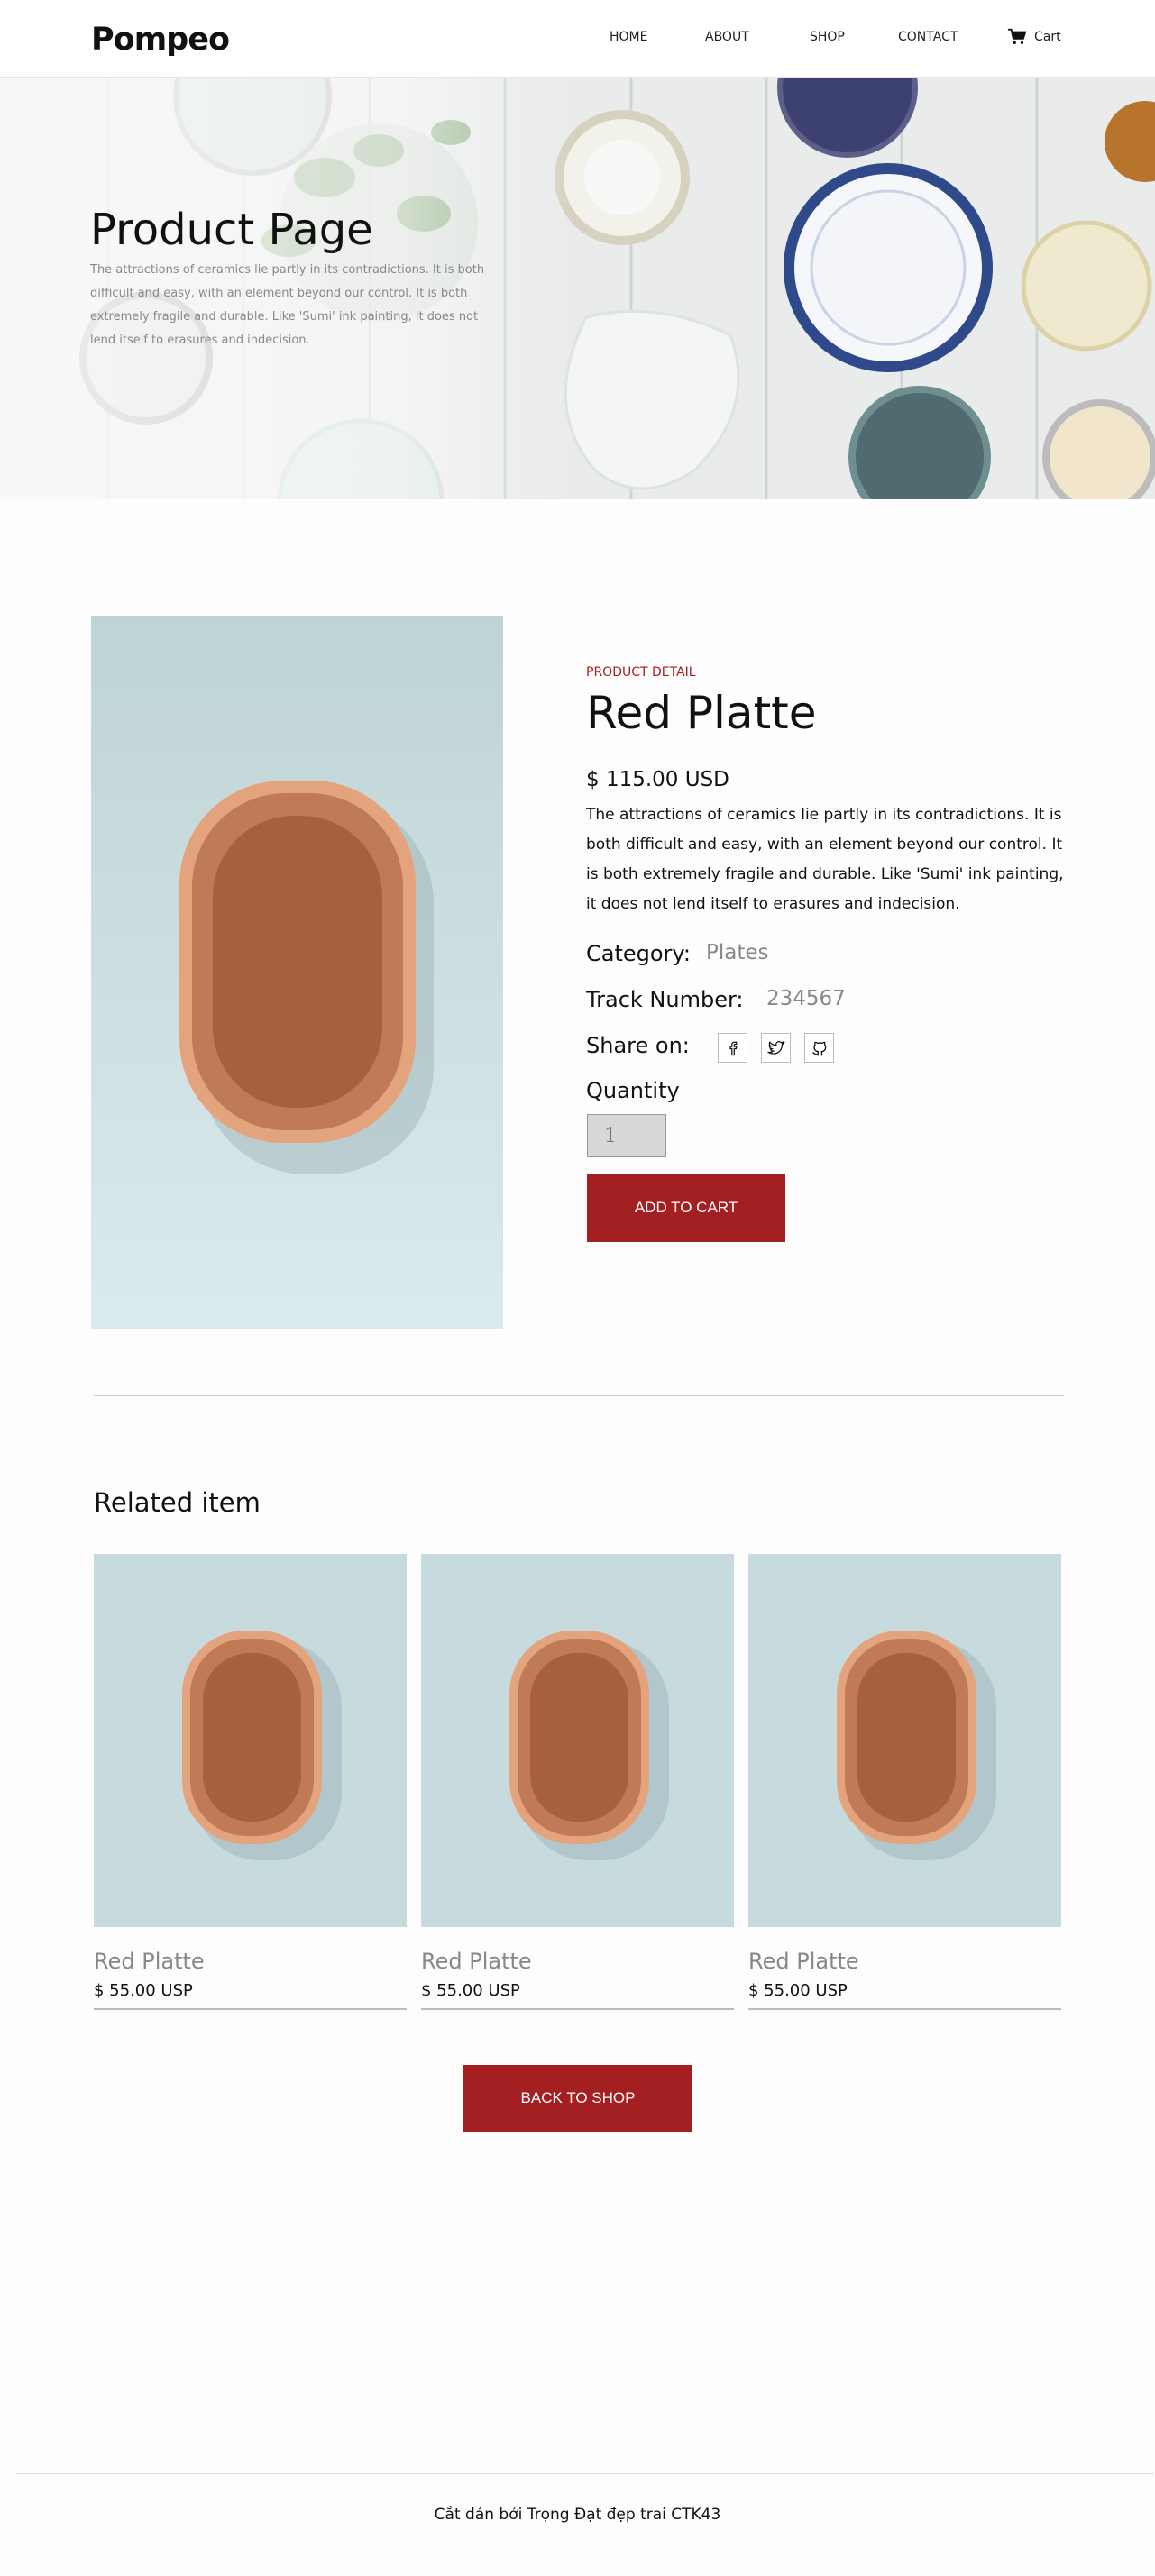 The width and height of the screenshot is (1155, 2576). What do you see at coordinates (585, 2473) in the screenshot?
I see `footer-divider` at bounding box center [585, 2473].